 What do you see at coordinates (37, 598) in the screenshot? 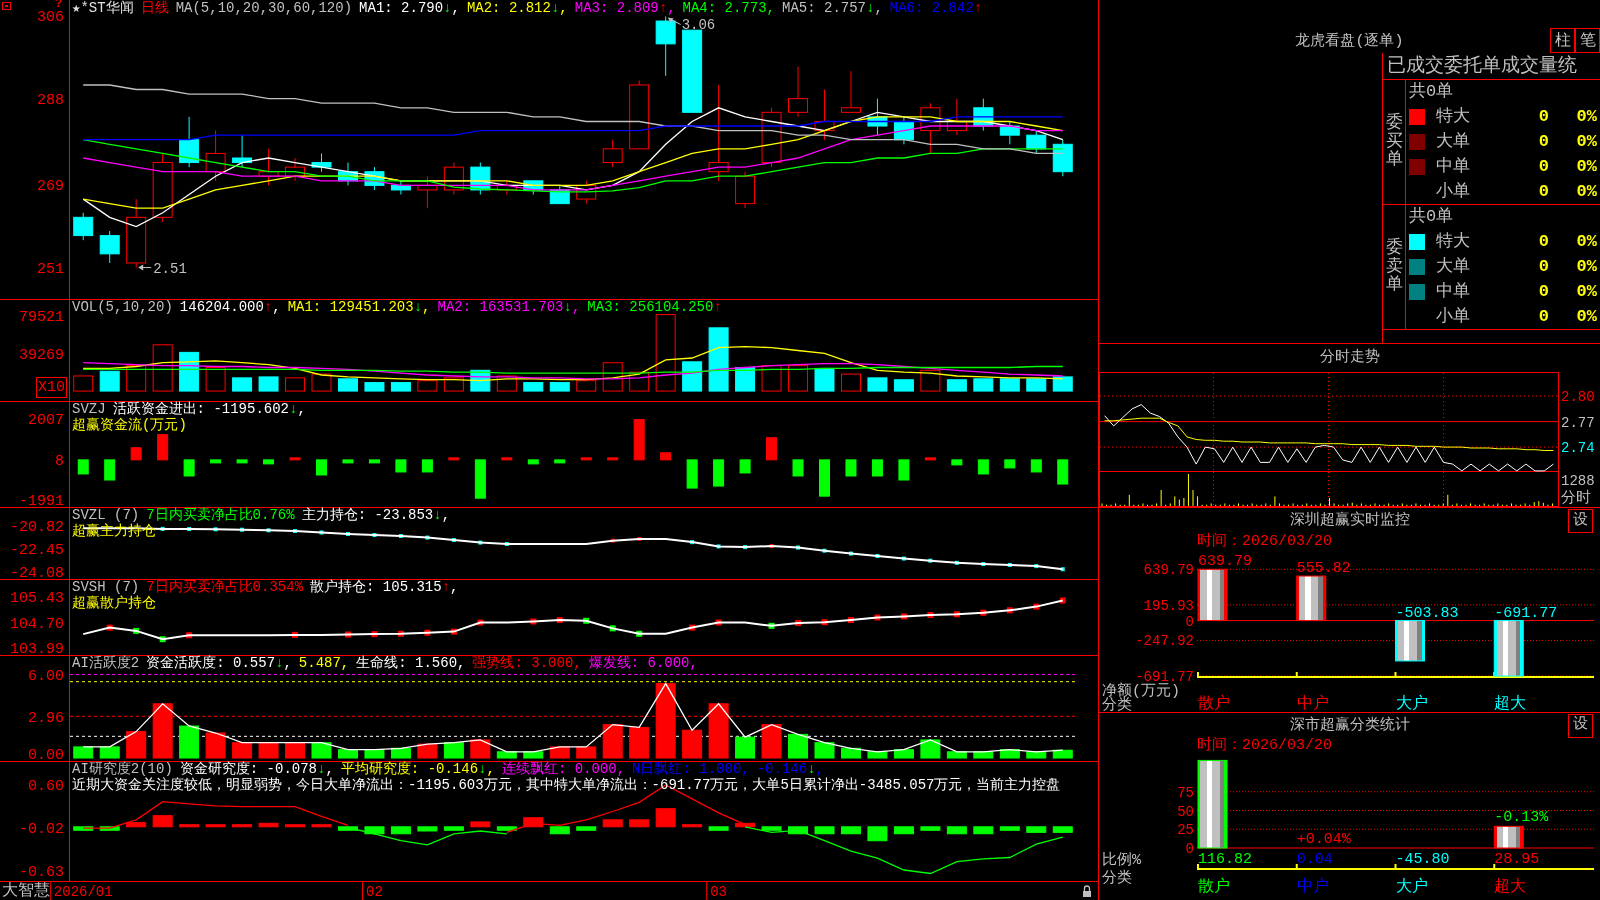
I see `axis-label: 105.43` at bounding box center [37, 598].